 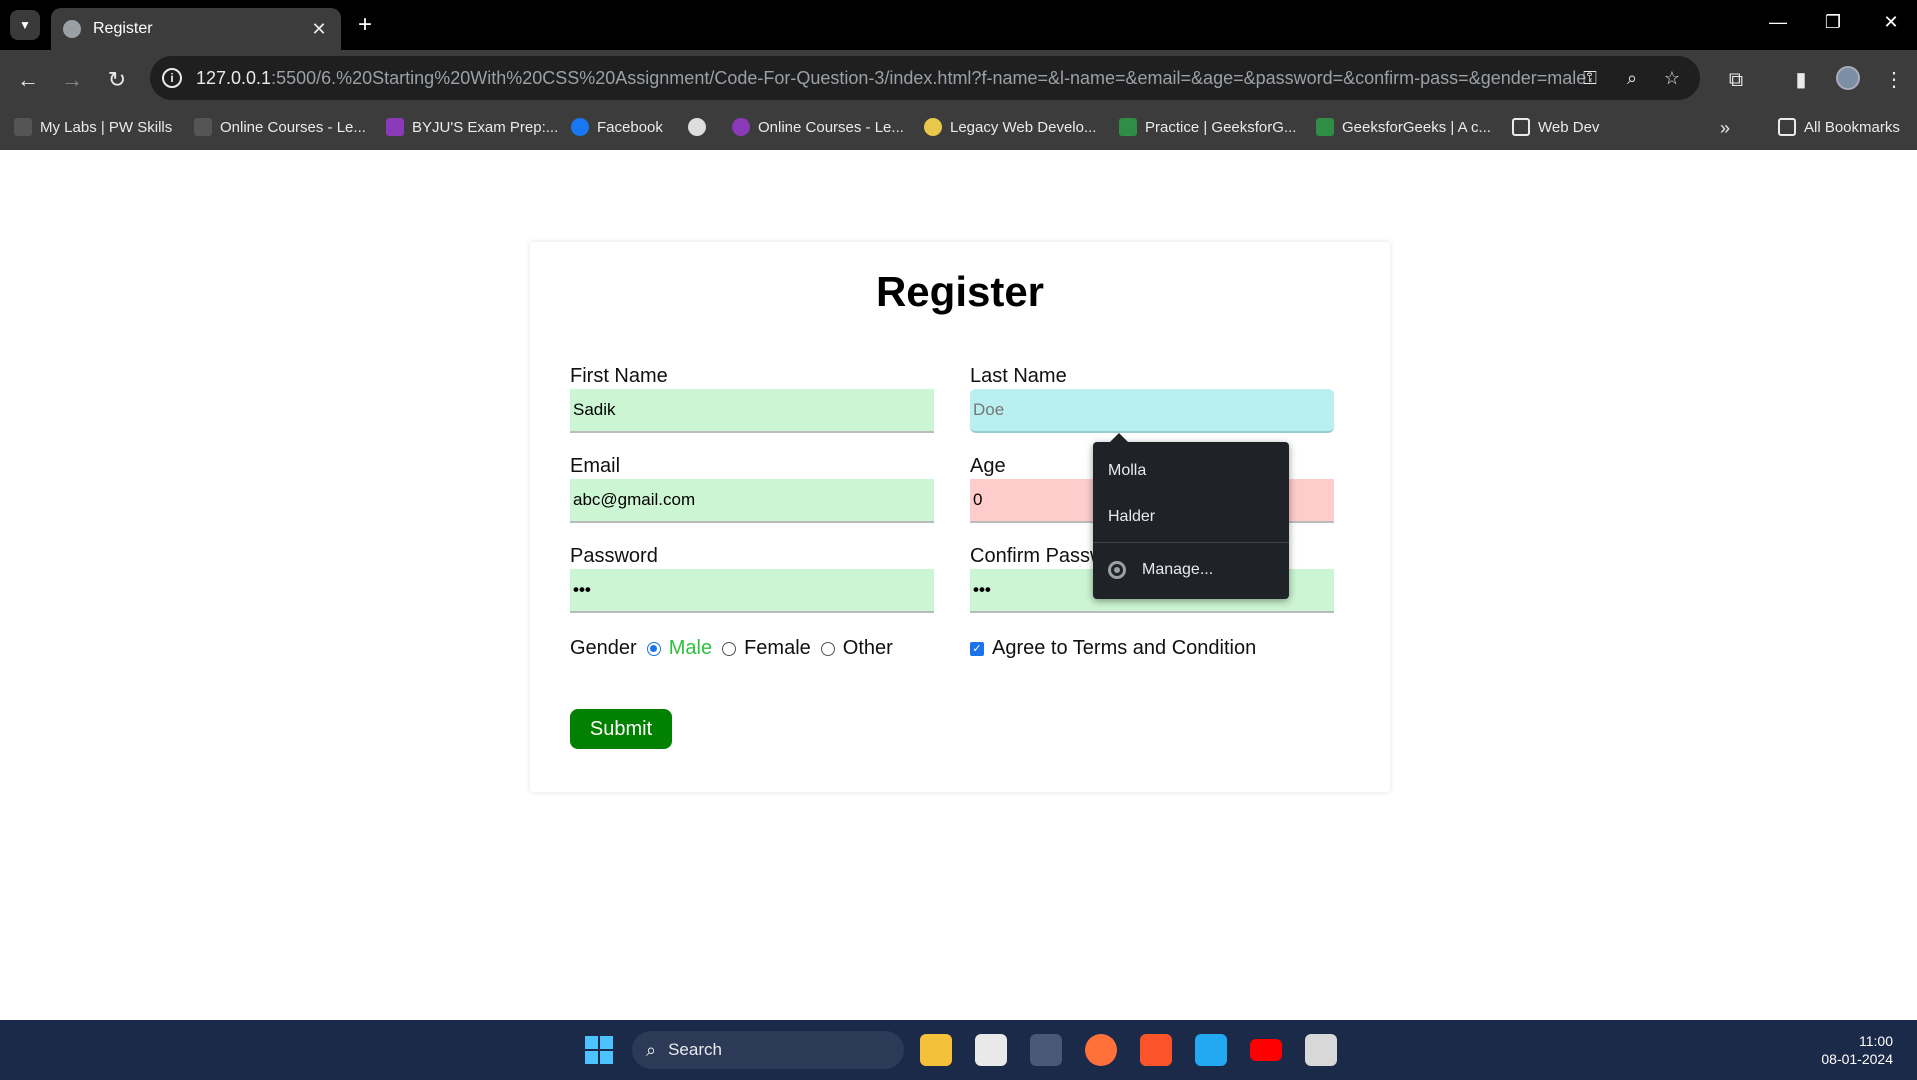 I want to click on last-name-label: Last Name, so click(x=1018, y=376).